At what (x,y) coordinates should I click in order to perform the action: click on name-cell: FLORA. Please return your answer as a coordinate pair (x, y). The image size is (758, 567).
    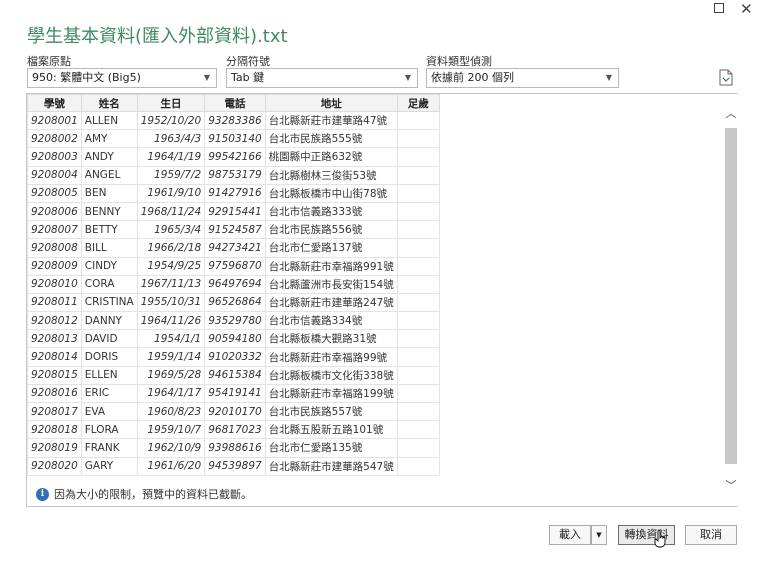
    Looking at the image, I should click on (109, 430).